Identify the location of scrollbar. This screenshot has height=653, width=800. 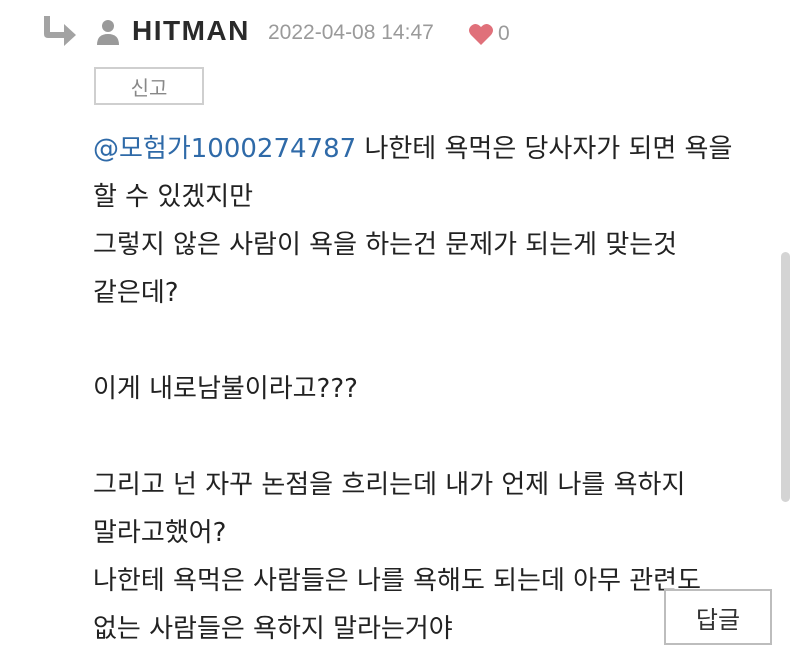
(786, 377).